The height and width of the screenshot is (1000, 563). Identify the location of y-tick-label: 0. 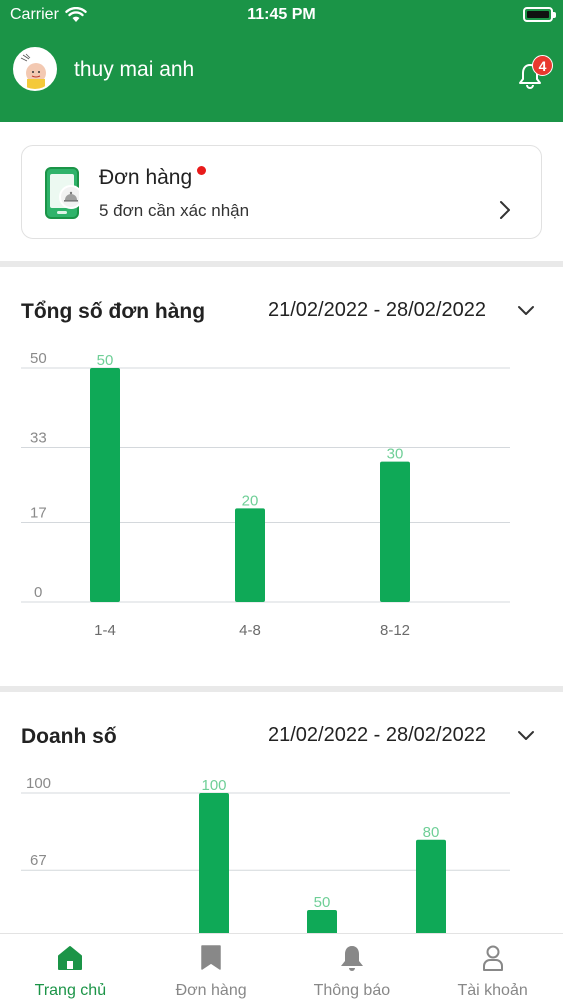
(38, 592).